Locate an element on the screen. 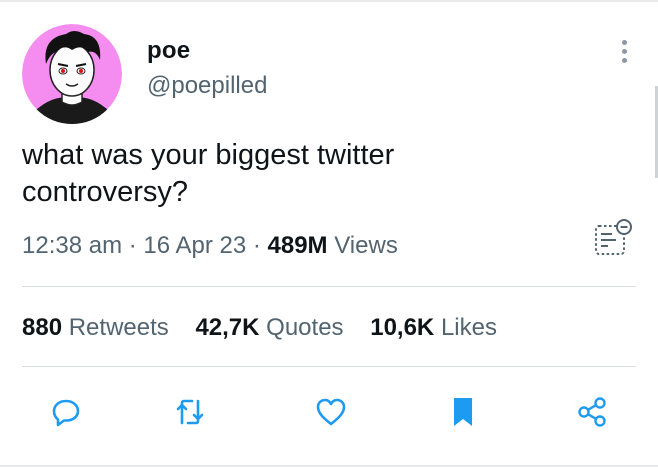  likes-stat: 10,6K Likes is located at coordinates (433, 327).